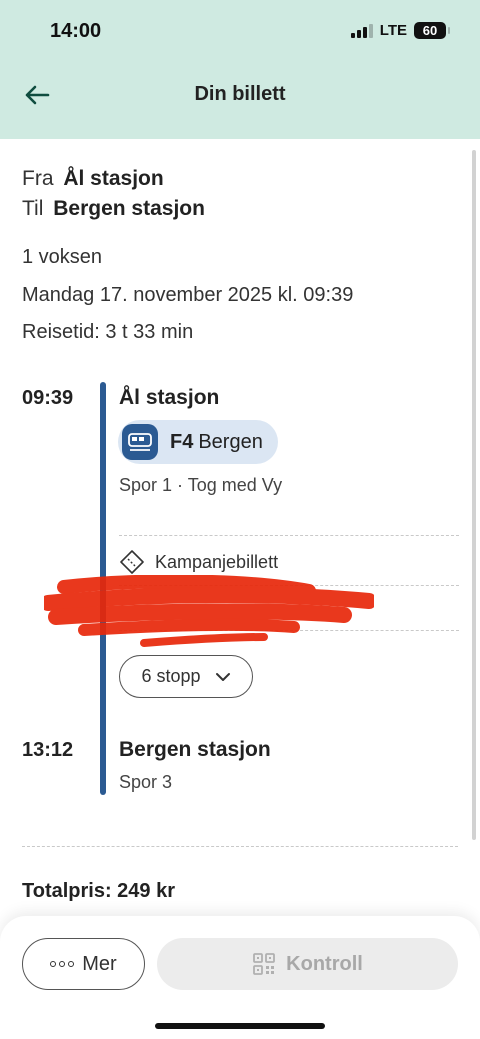 The height and width of the screenshot is (1039, 480). I want to click on arrival-station: Bergen stasjon, so click(195, 749).